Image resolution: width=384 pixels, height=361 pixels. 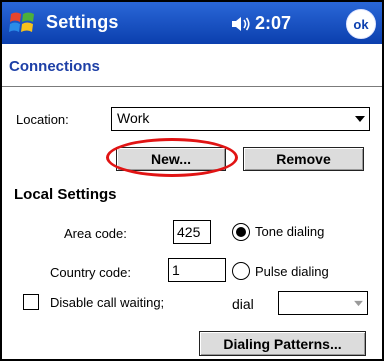 What do you see at coordinates (303, 159) in the screenshot?
I see `remove-button: Remove` at bounding box center [303, 159].